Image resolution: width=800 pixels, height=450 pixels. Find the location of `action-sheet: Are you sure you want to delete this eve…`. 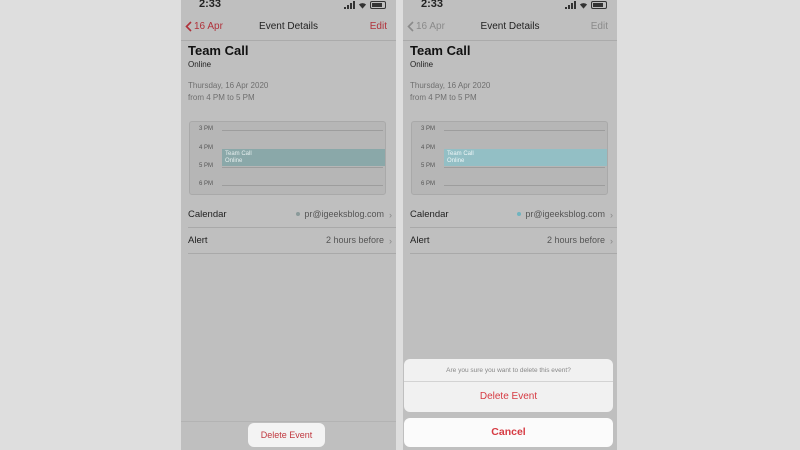

action-sheet: Are you sure you want to delete this eve… is located at coordinates (508, 385).